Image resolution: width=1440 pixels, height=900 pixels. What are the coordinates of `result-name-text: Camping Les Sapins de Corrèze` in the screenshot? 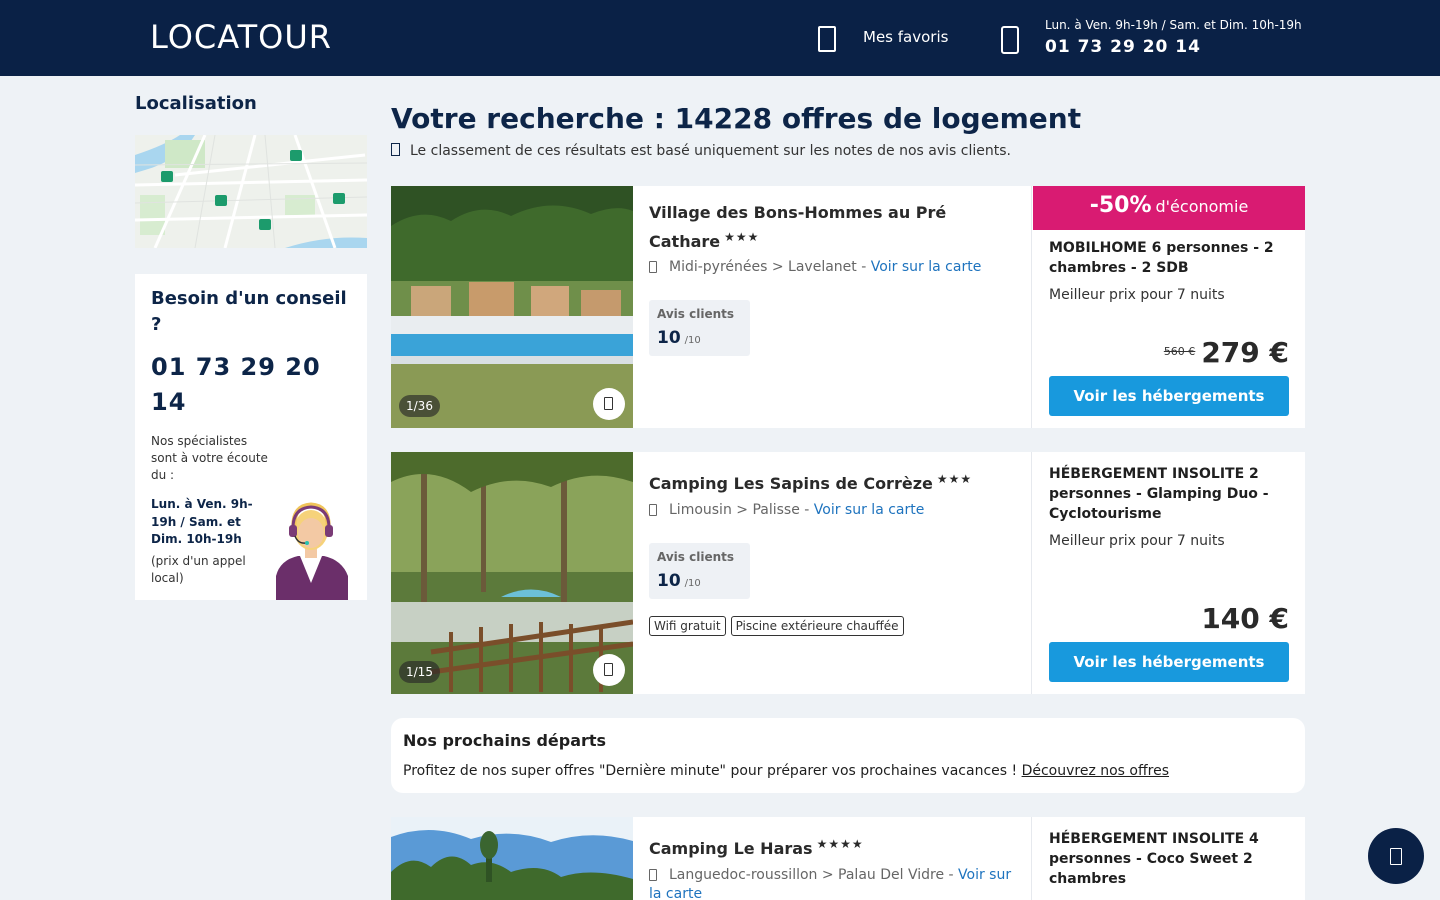 It's located at (791, 483).